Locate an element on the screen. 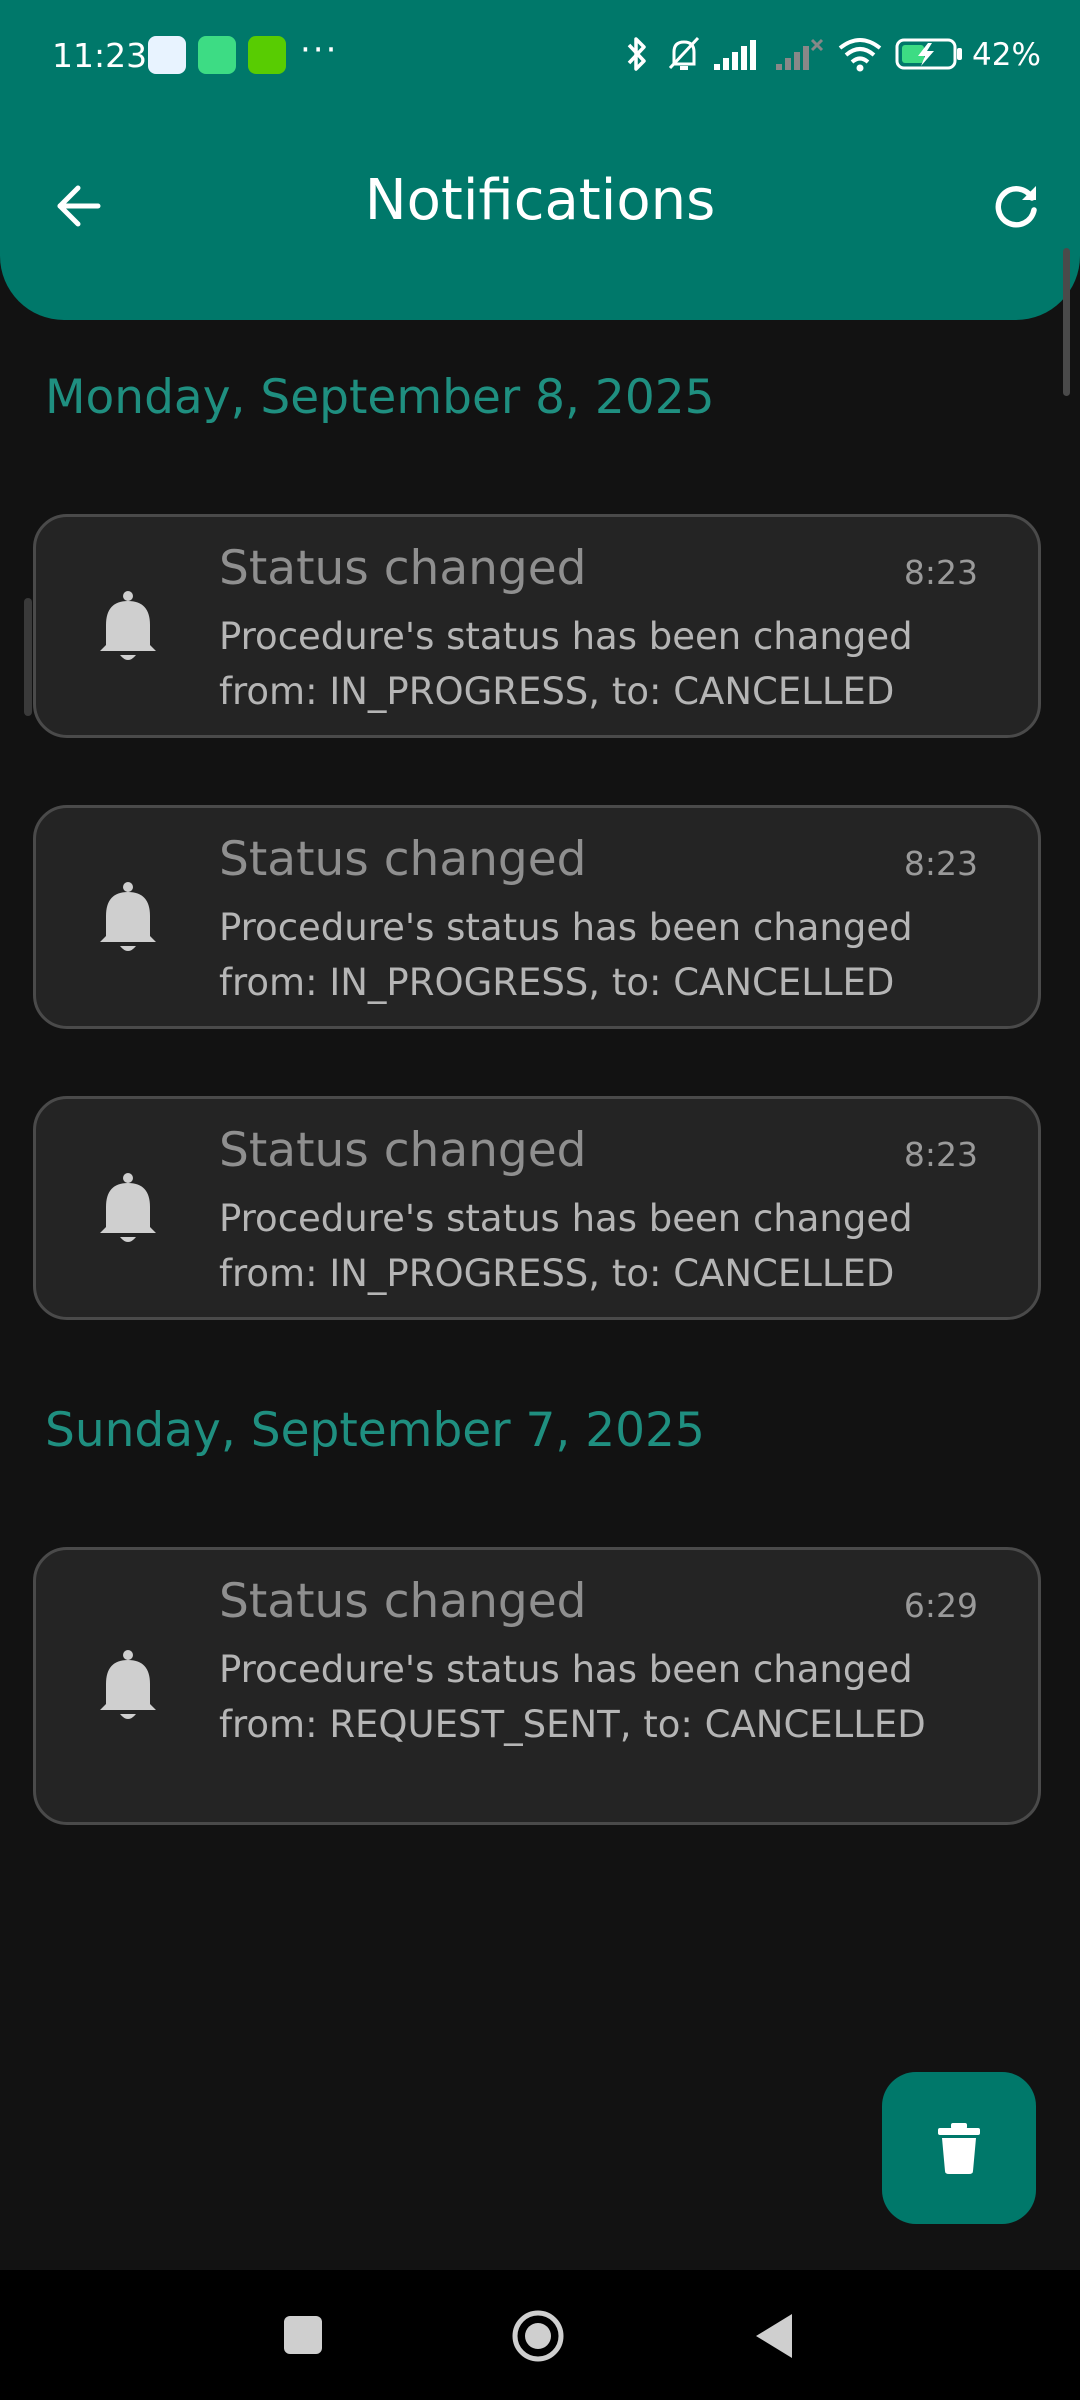 This screenshot has width=1080, height=2400. system-nav-bar is located at coordinates (540, 2335).